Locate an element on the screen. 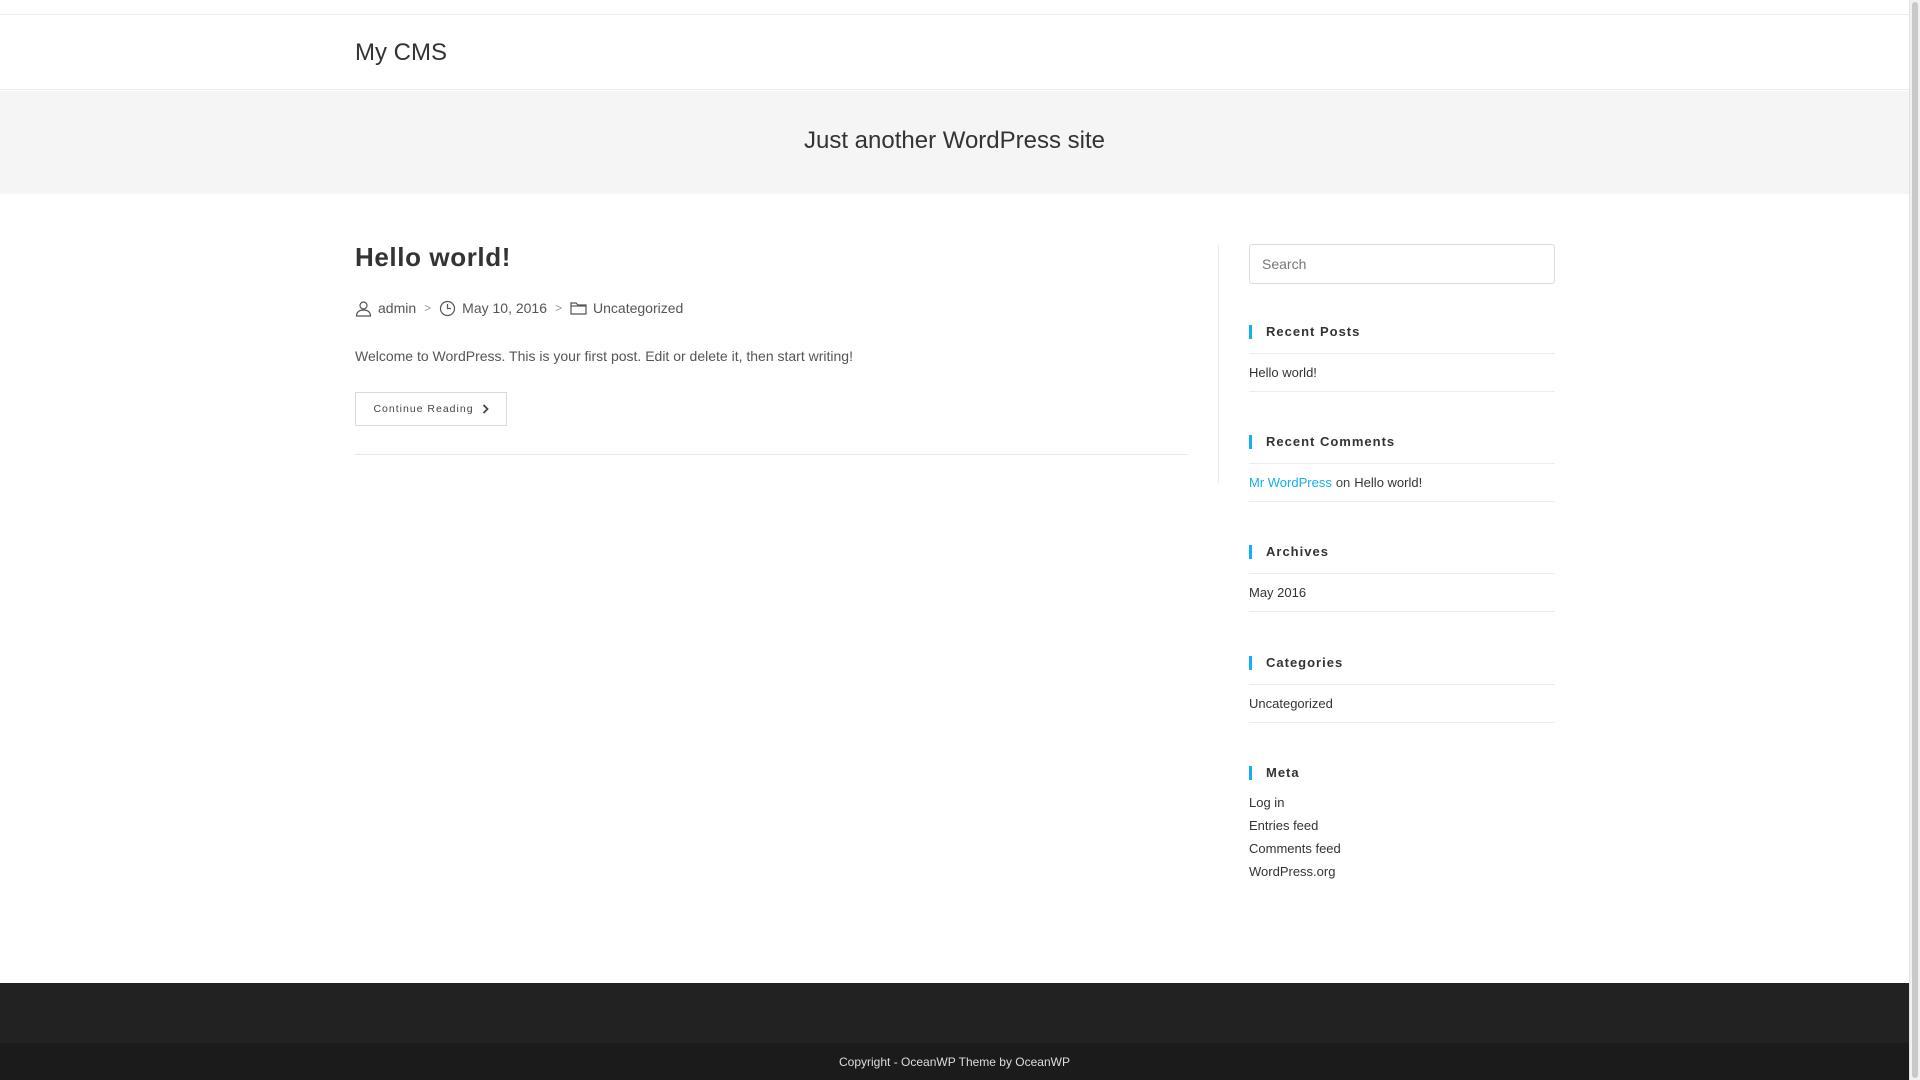 Image resolution: width=1920 pixels, height=1080 pixels. comment-author-link: Mr WordPress is located at coordinates (1290, 482).